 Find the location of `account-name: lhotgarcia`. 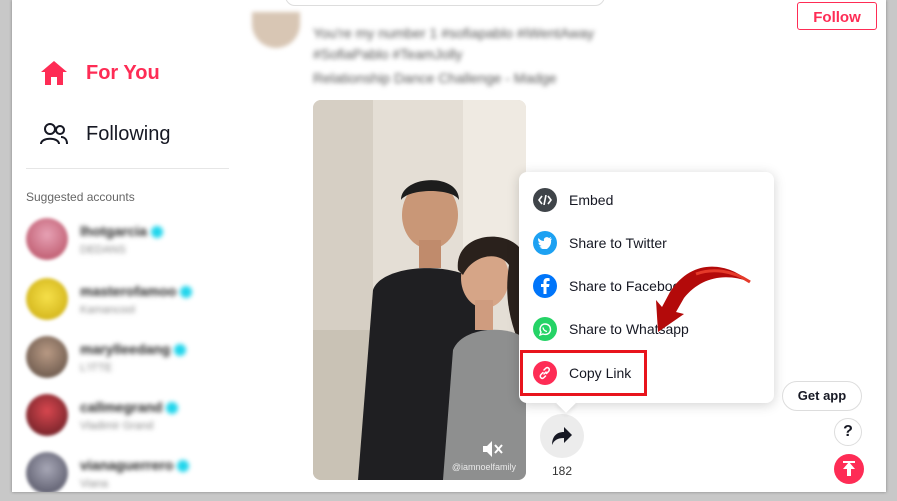

account-name: lhotgarcia is located at coordinates (121, 231).